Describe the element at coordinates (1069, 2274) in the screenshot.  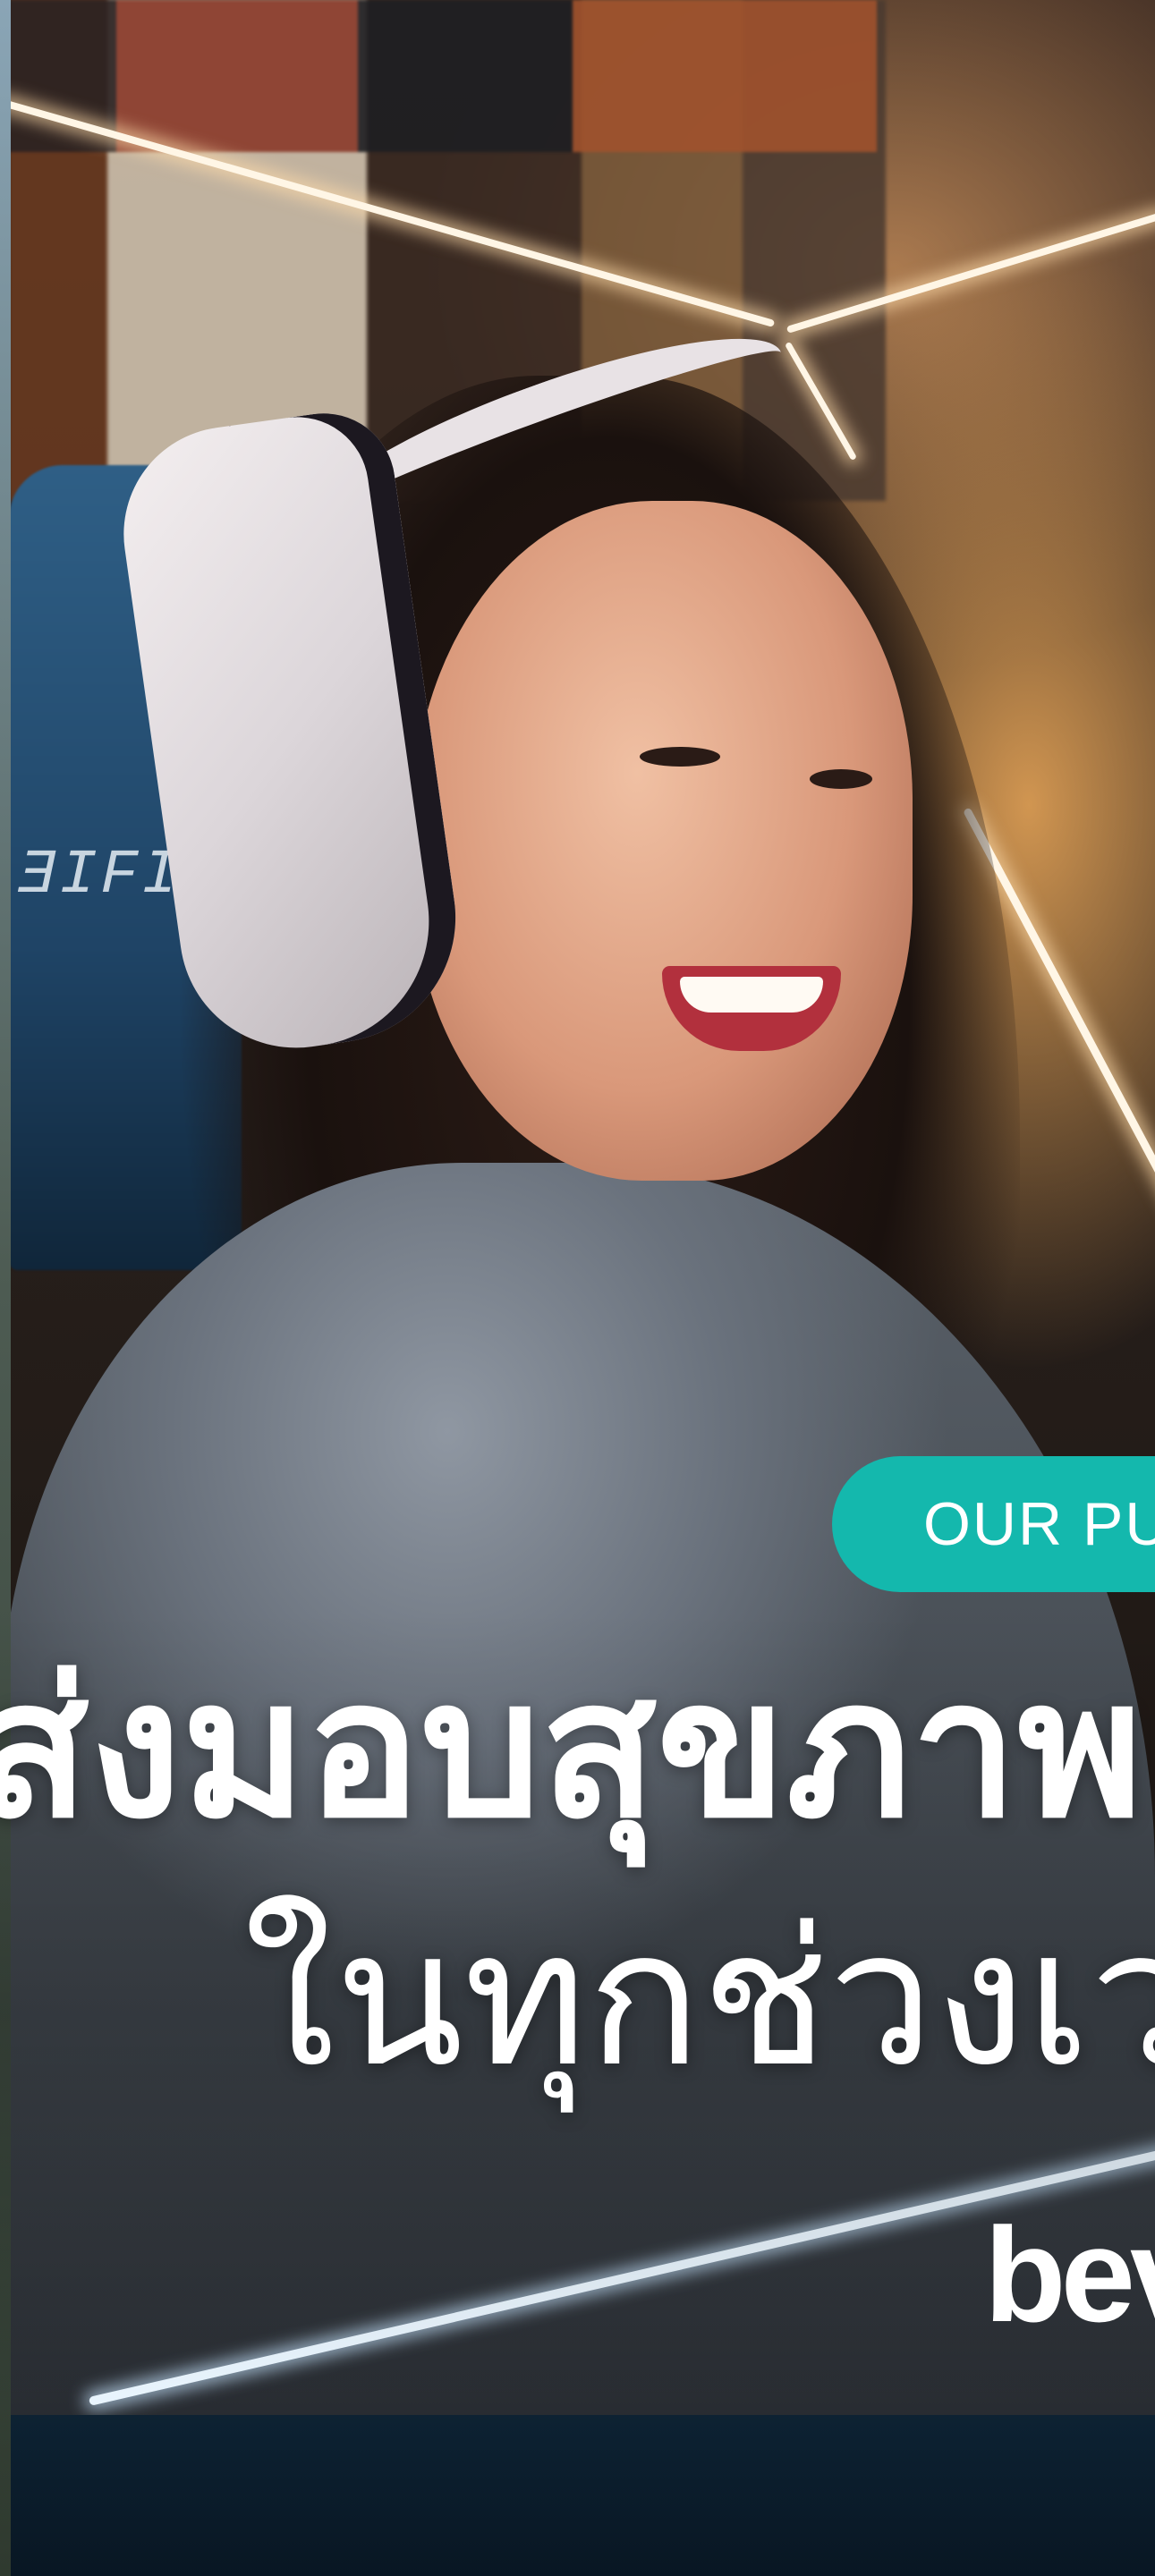
I see `brand-logo: bev` at that location.